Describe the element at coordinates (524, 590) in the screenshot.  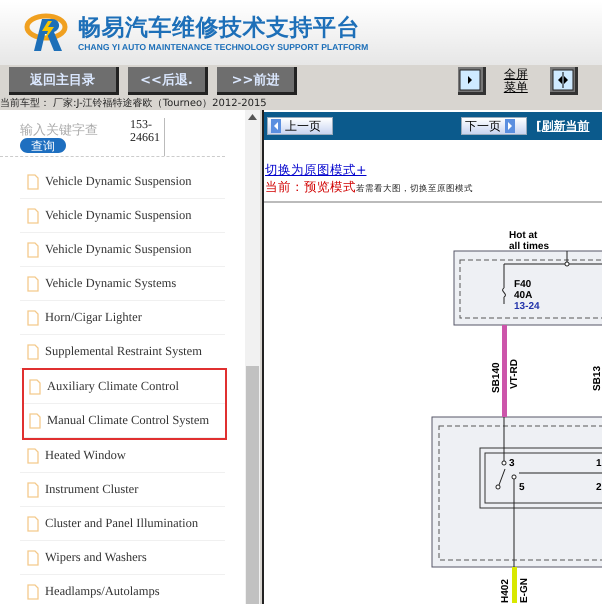
I see `diagram-label: E-GN` at that location.